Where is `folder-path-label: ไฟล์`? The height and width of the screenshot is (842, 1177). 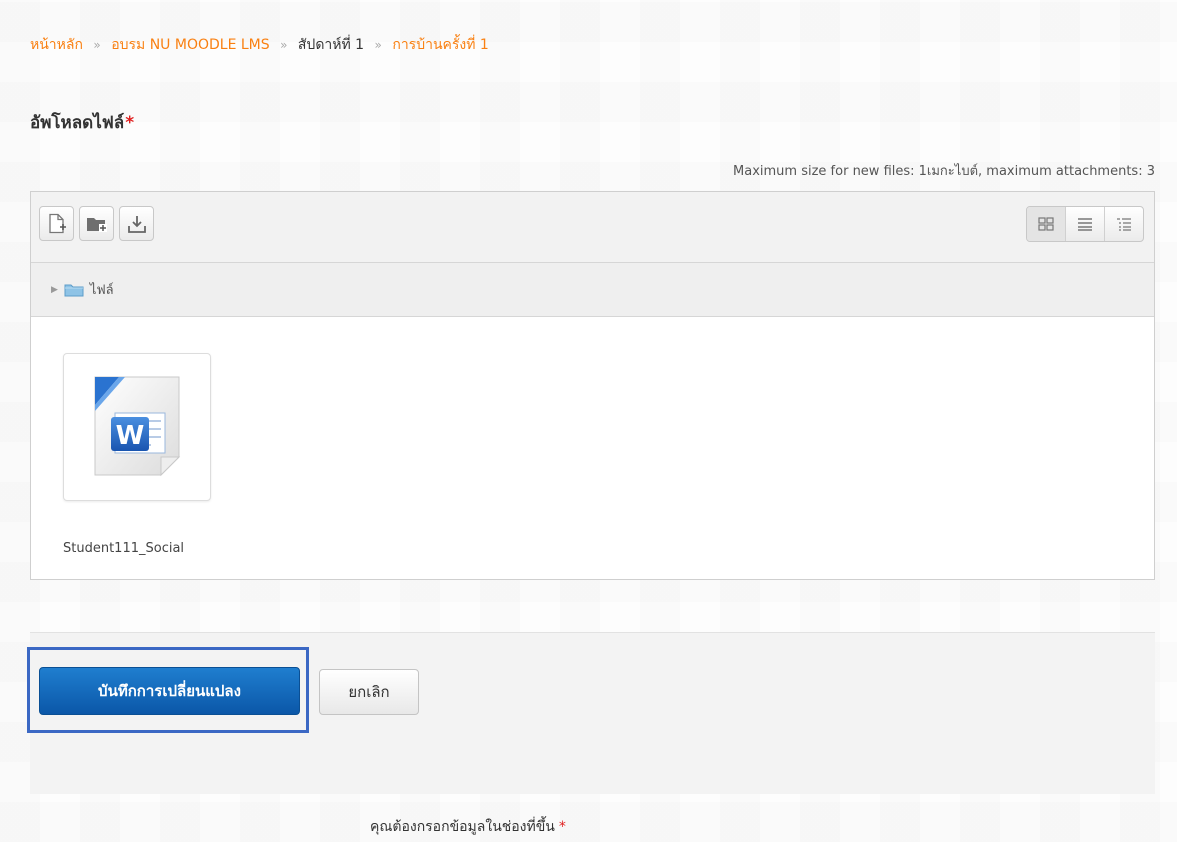
folder-path-label: ไฟล์ is located at coordinates (102, 289).